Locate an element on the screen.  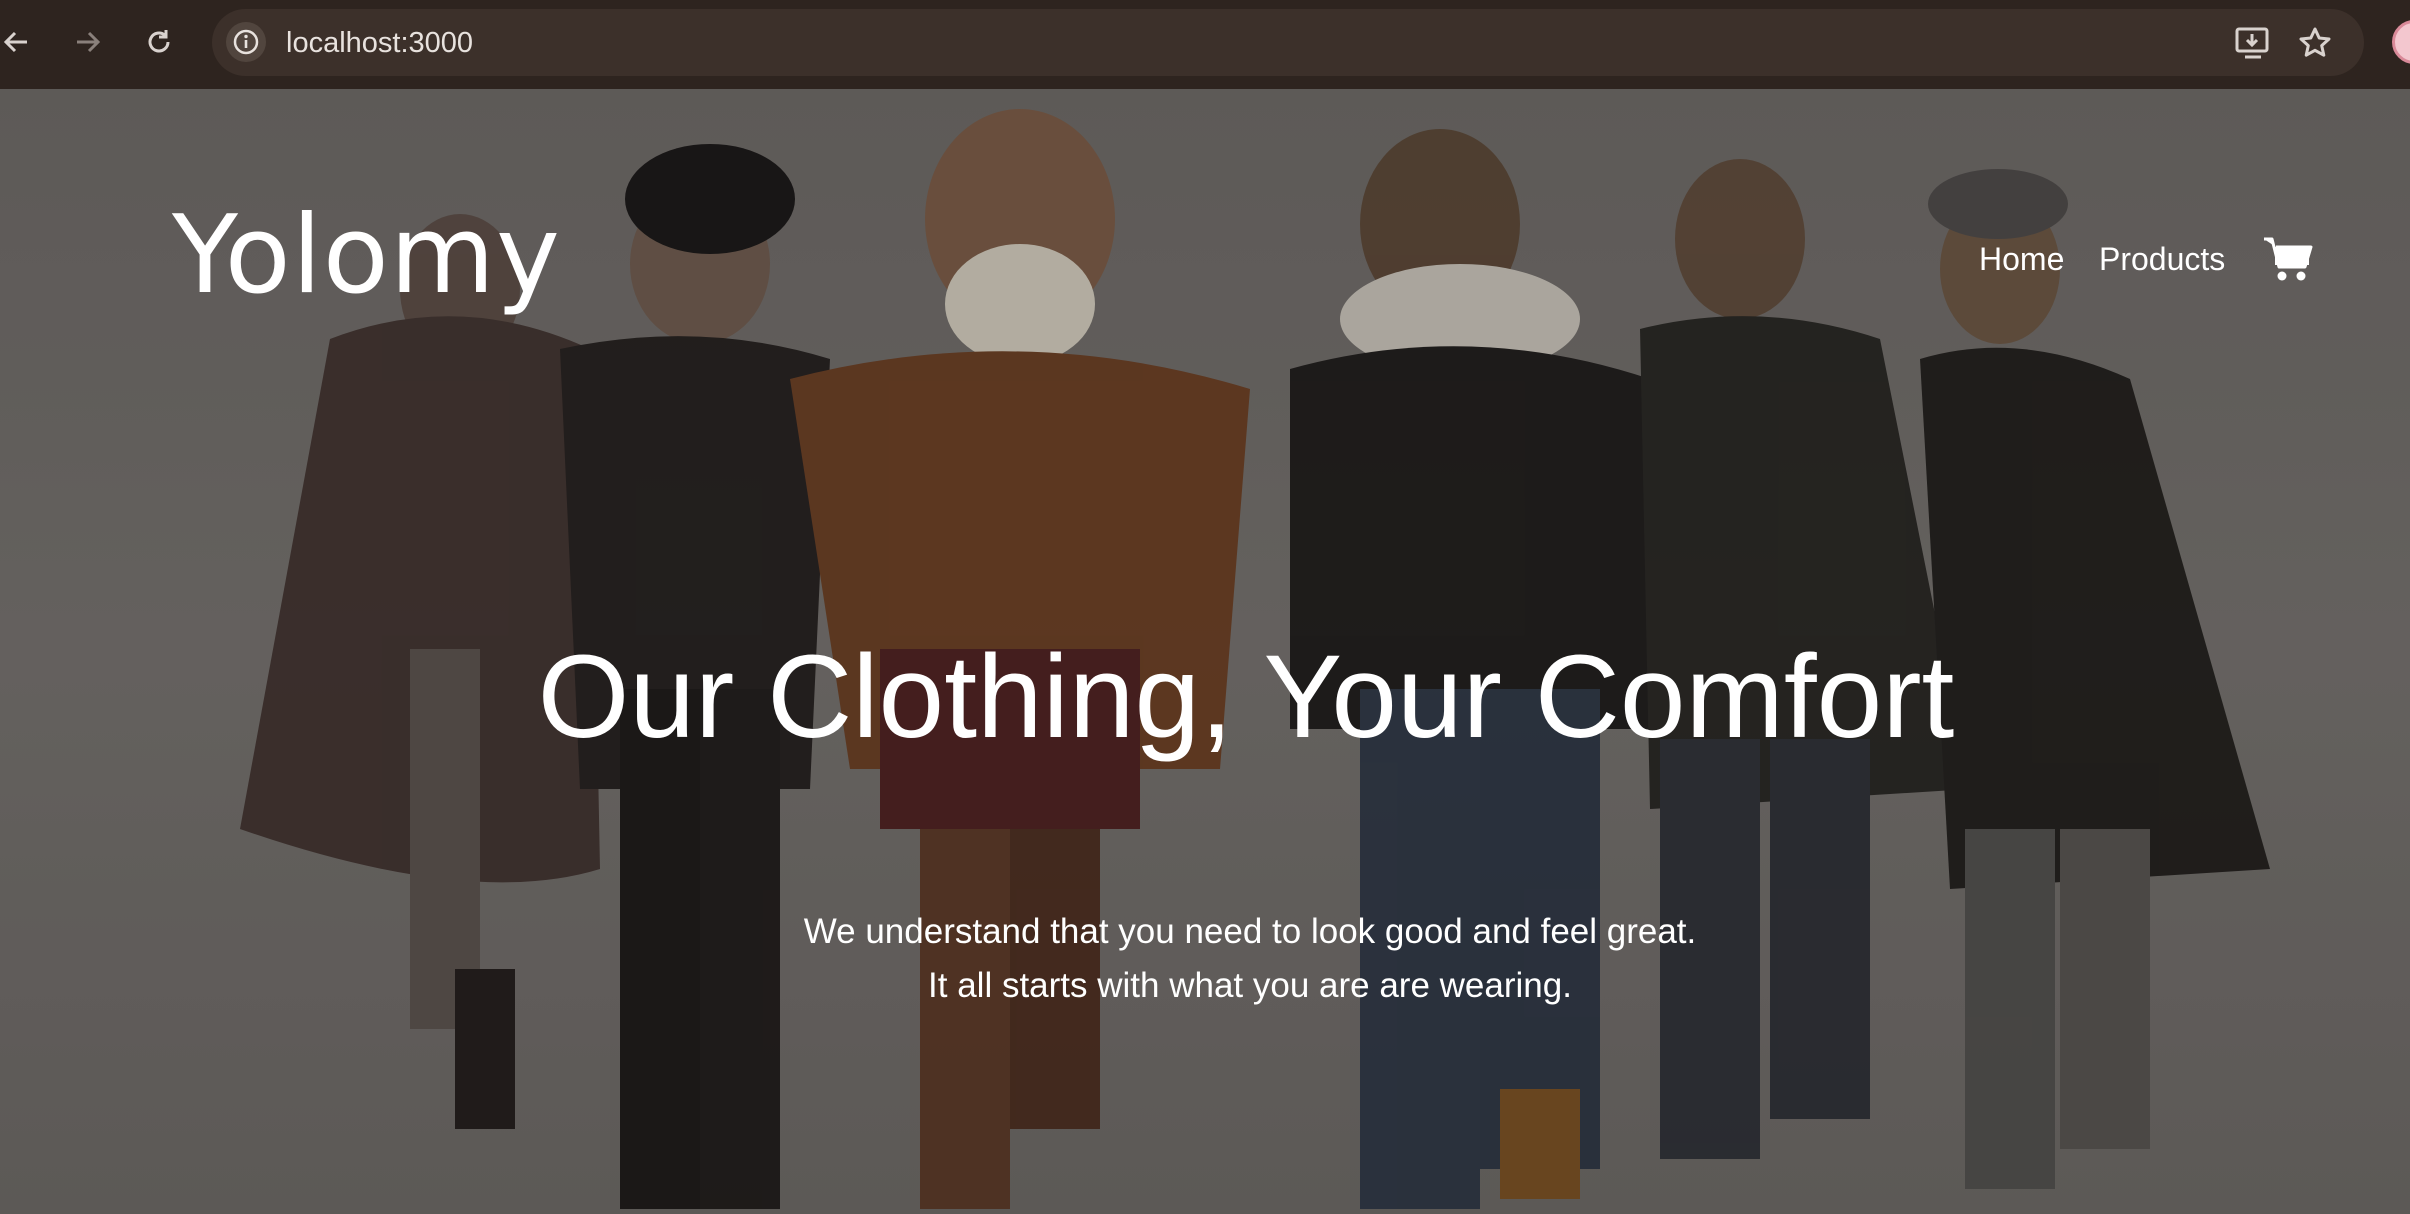
bookmark-star-icon is located at coordinates (2315, 43).